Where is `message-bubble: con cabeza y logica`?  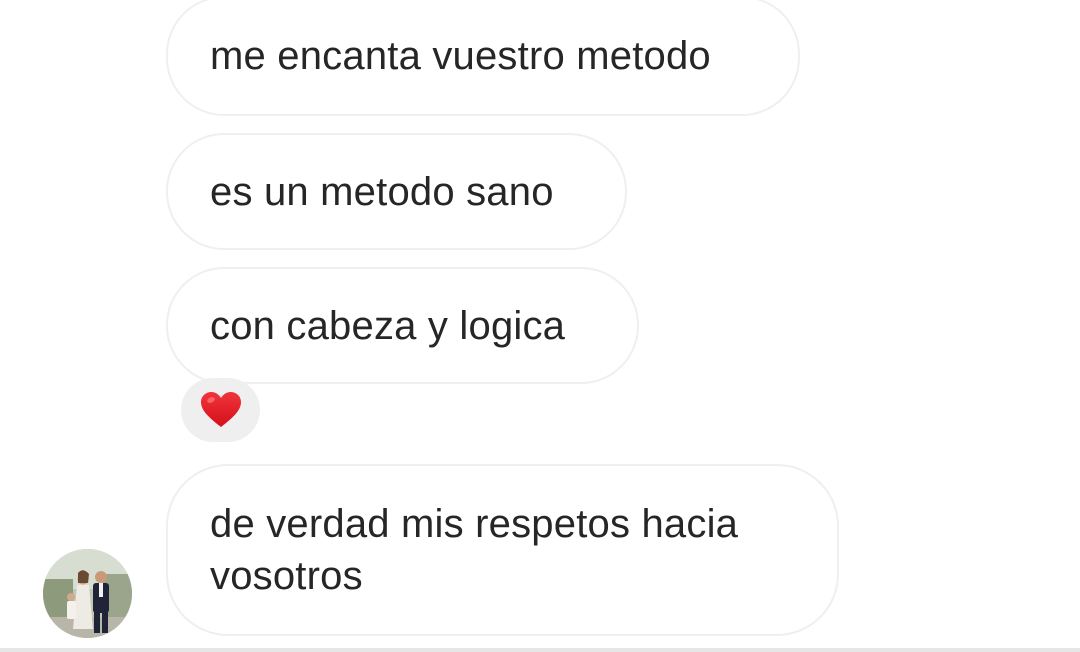 message-bubble: con cabeza y logica is located at coordinates (402, 325).